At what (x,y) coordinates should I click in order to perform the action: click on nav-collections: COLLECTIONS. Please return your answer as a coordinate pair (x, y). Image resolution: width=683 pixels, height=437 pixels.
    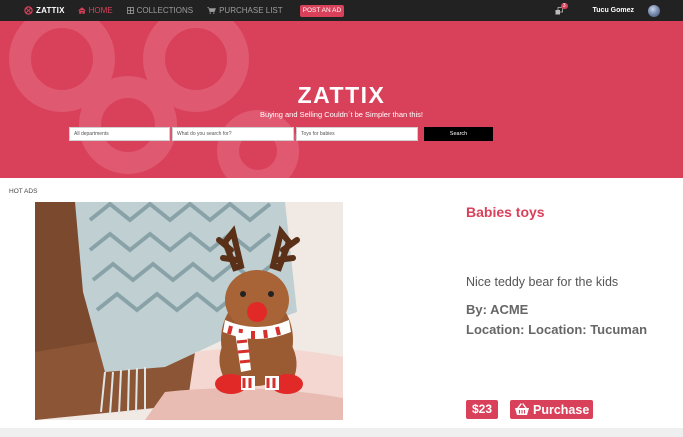
    Looking at the image, I should click on (160, 10).